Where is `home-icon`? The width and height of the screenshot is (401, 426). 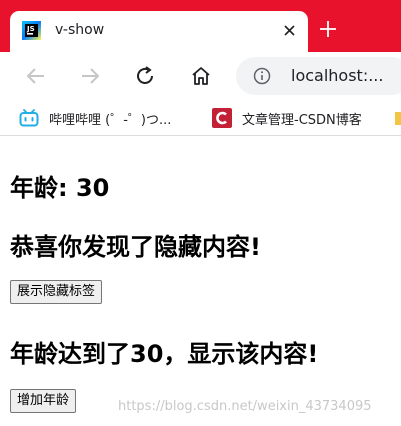 home-icon is located at coordinates (201, 76).